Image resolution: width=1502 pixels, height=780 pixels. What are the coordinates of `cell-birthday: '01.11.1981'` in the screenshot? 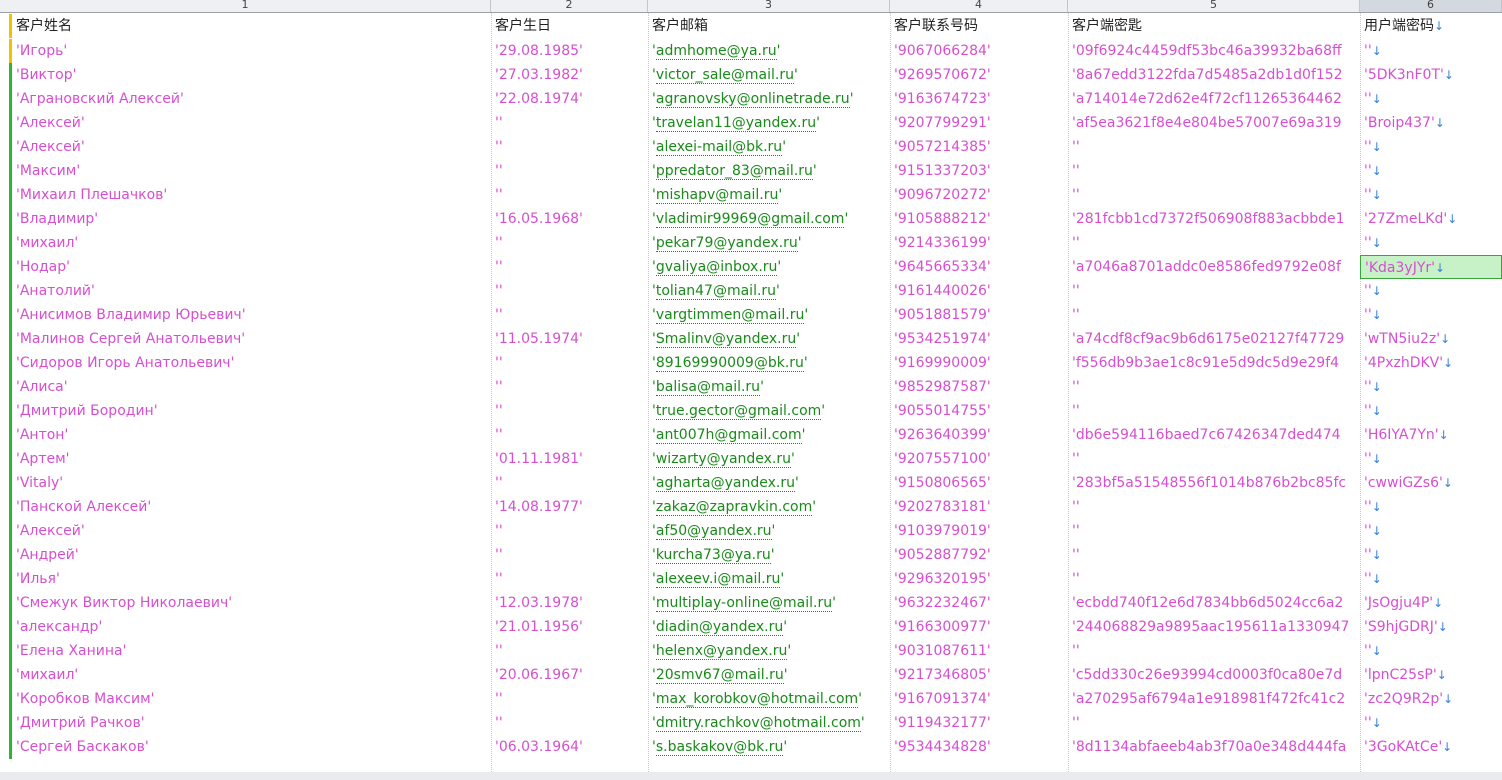 It's located at (569, 459).